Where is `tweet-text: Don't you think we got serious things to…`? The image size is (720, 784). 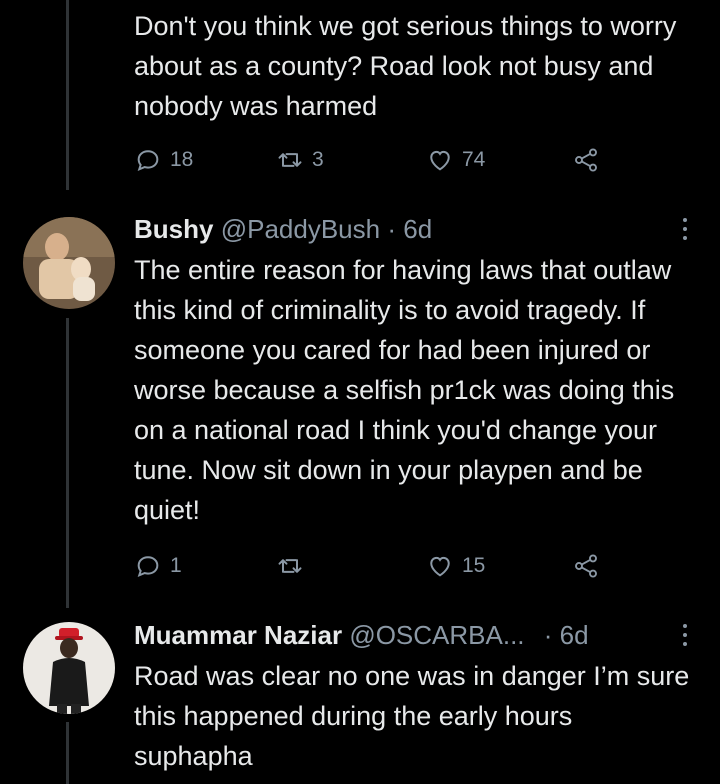 tweet-text: Don't you think we got serious things to… is located at coordinates (405, 66).